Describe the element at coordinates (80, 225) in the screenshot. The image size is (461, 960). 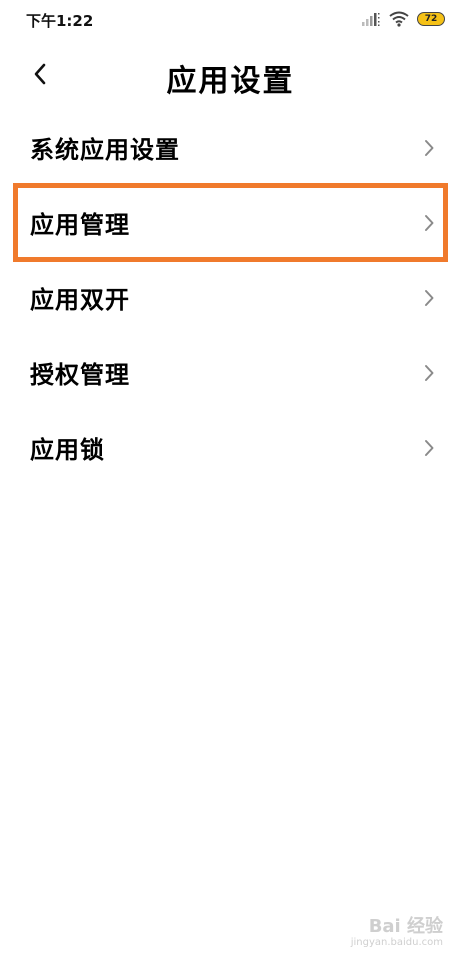
I see `menu-item-label: 应用管理` at that location.